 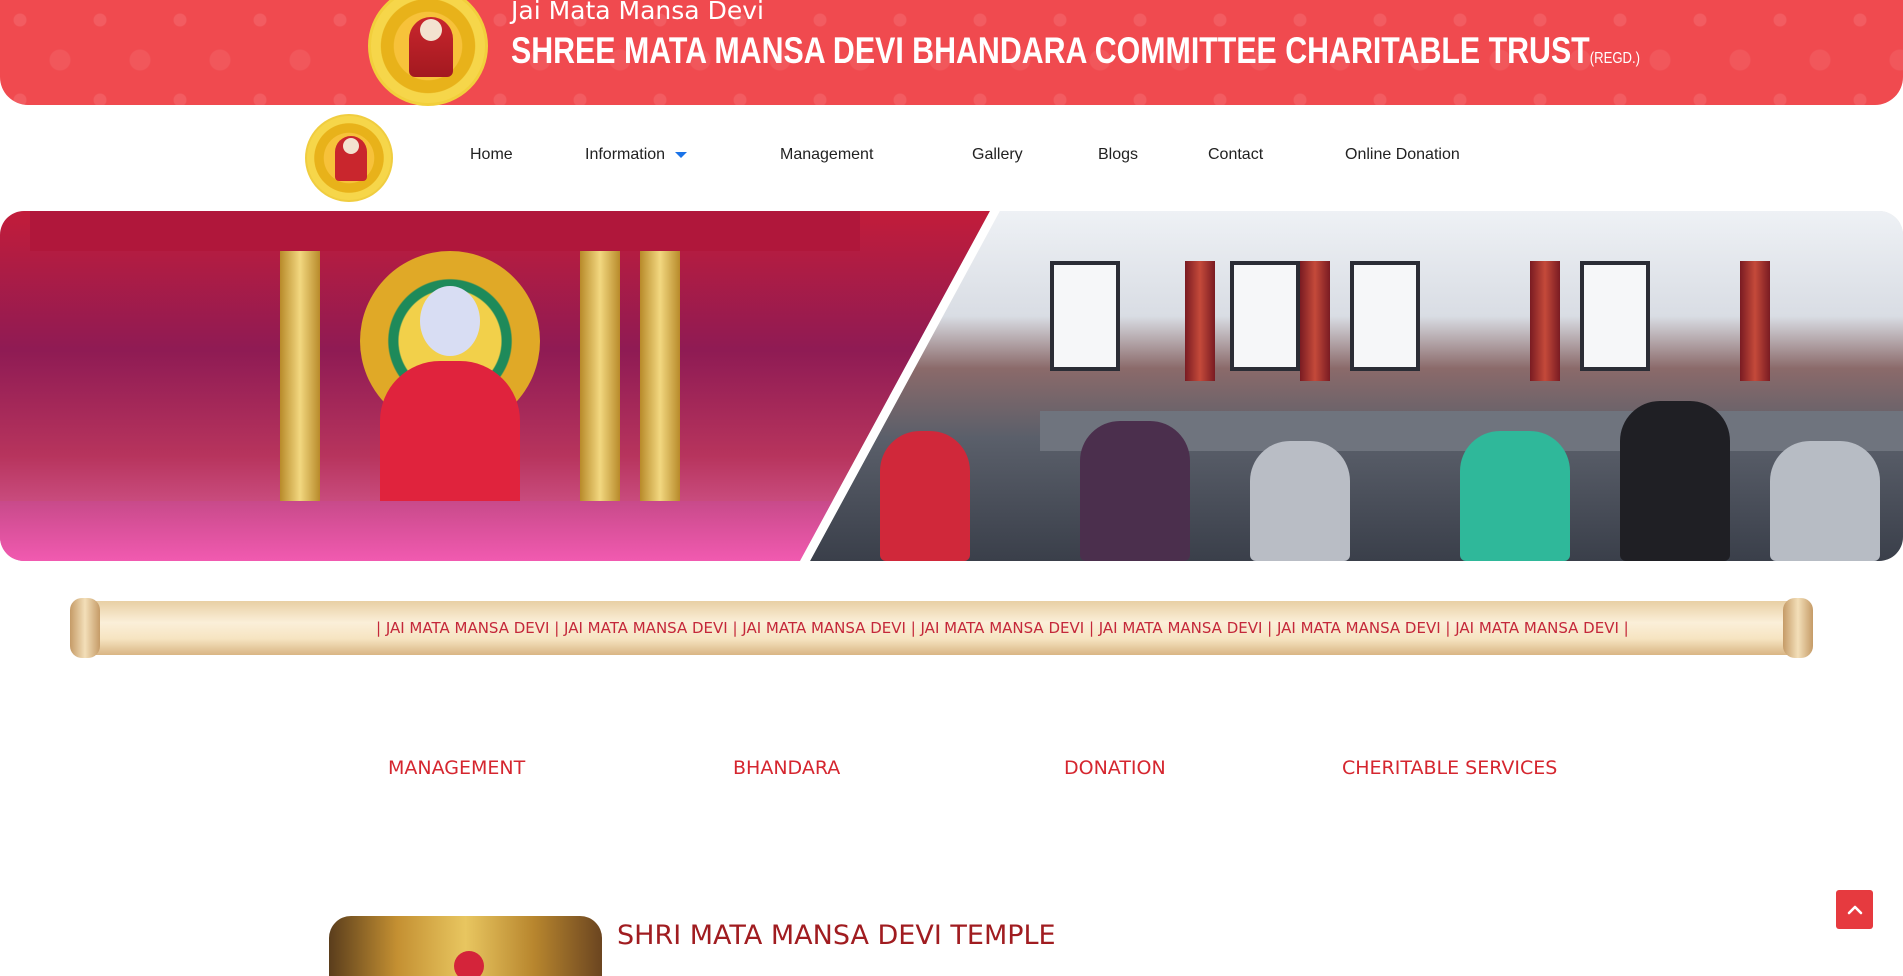 I want to click on stage-floor, so click(x=425, y=531).